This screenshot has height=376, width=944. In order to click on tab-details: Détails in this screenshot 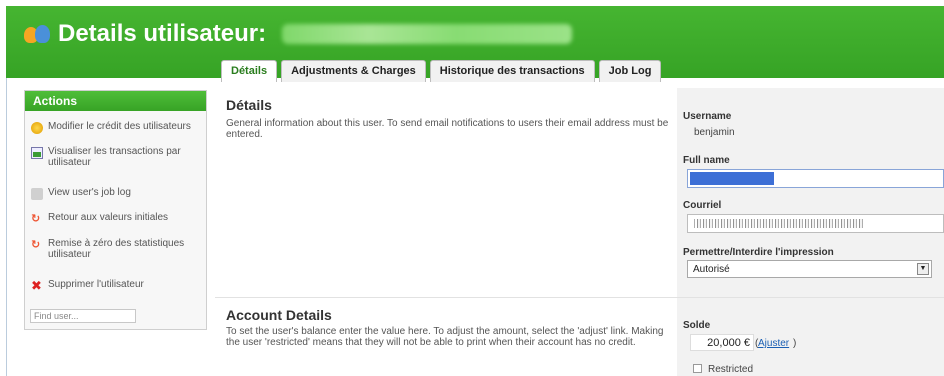, I will do `click(249, 71)`.